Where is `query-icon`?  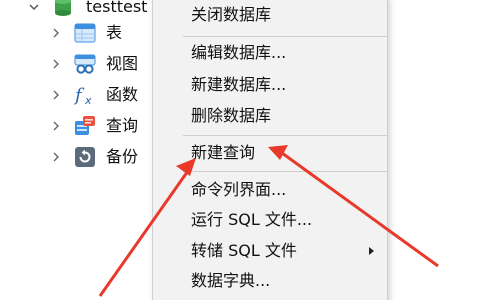
query-icon is located at coordinates (85, 126).